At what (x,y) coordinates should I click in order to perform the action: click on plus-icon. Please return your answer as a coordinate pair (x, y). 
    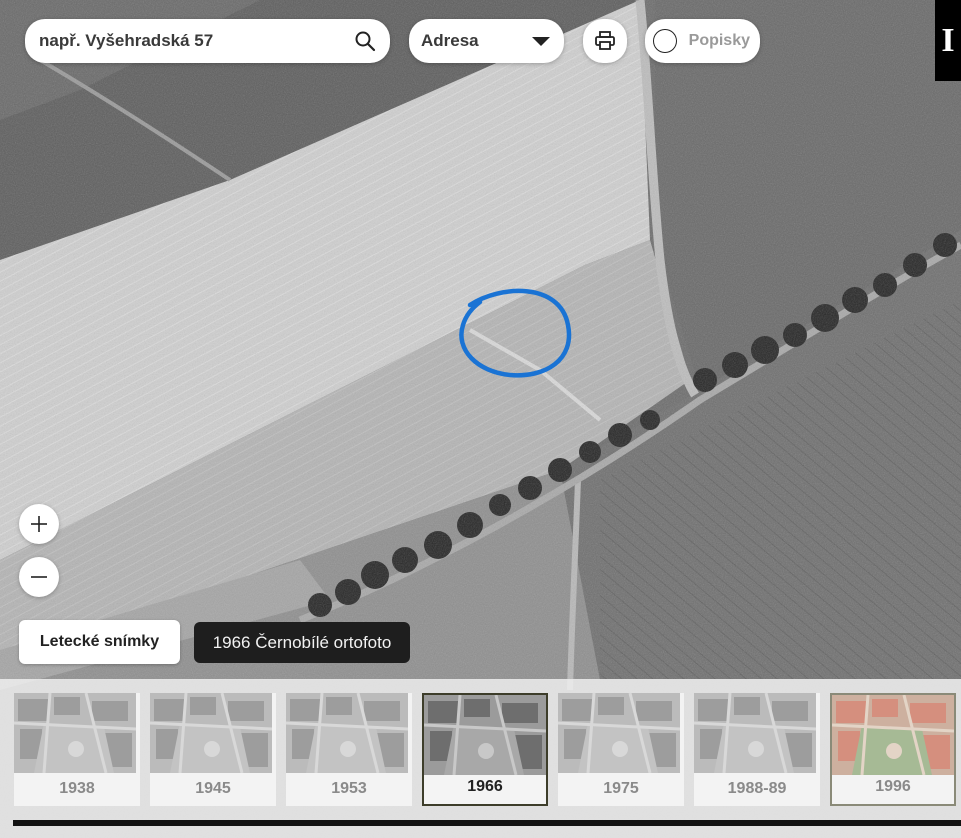
    Looking at the image, I should click on (39, 524).